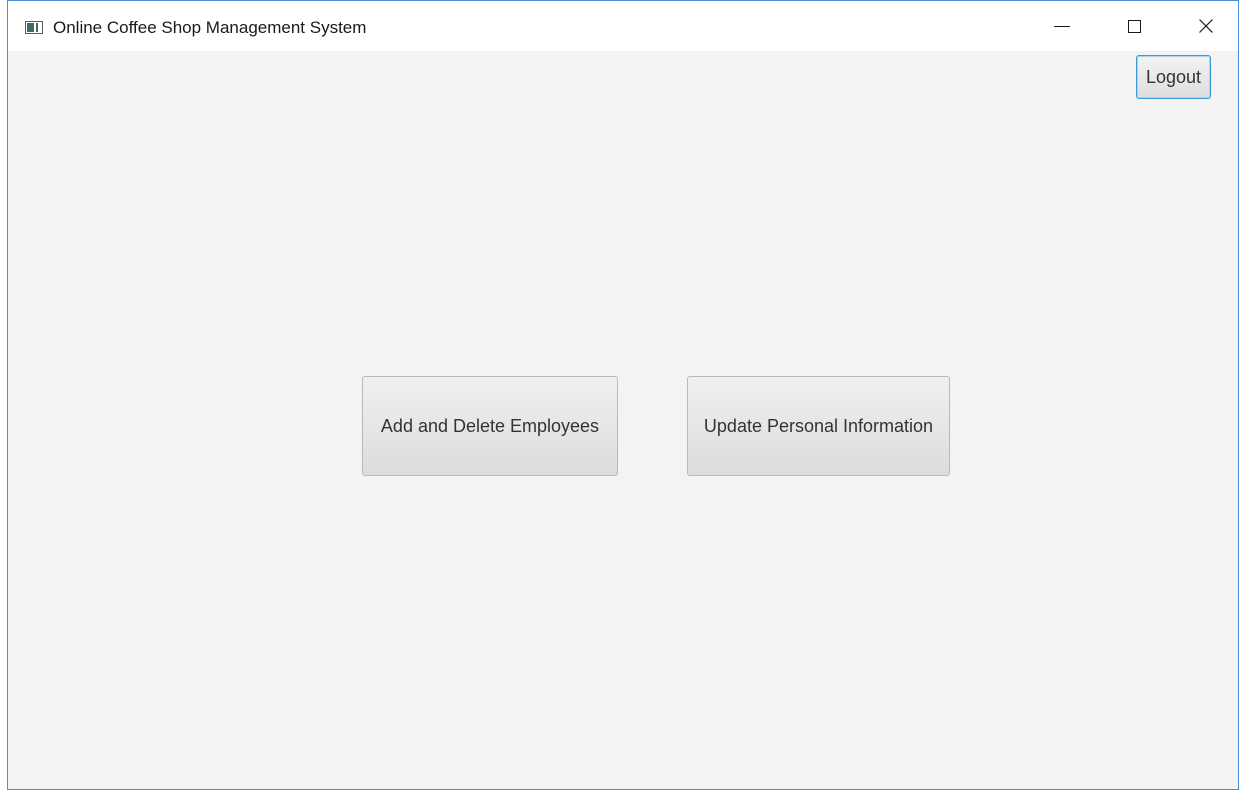  I want to click on title-bar: Online Coffee Shop Management System, so click(623, 26).